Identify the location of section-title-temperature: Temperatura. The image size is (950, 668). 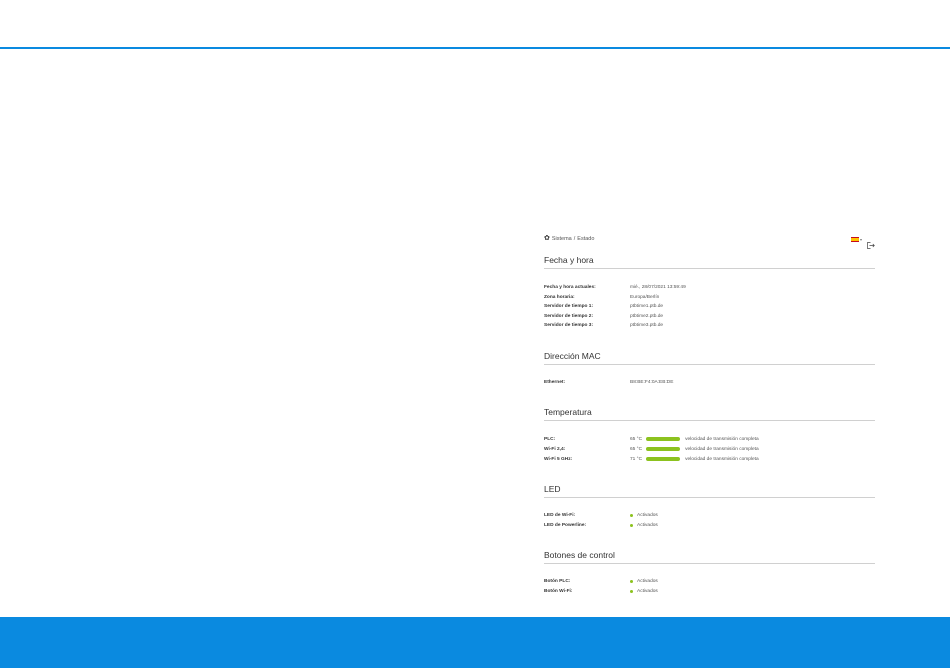
(709, 414).